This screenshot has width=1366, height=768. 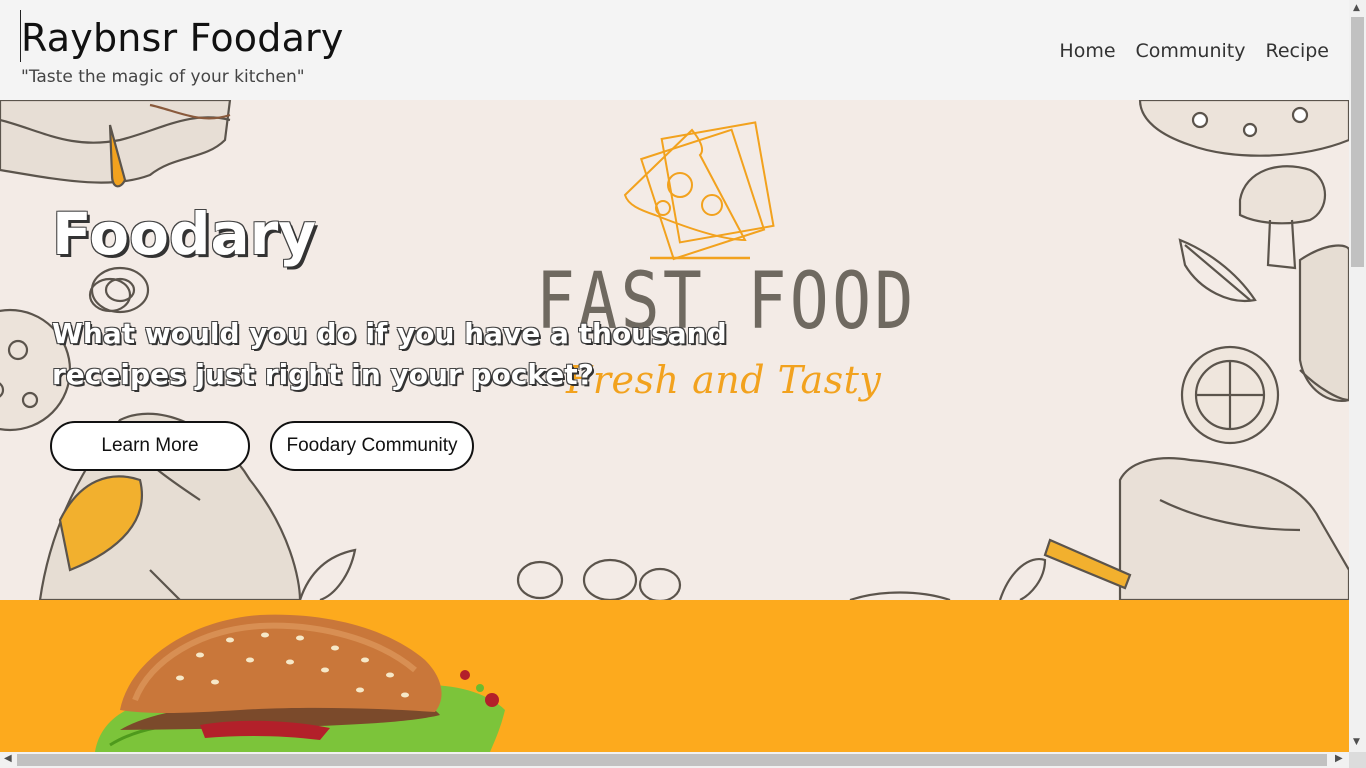 I want to click on horizontal-scrollbar: ◀ ▶, so click(x=674, y=760).